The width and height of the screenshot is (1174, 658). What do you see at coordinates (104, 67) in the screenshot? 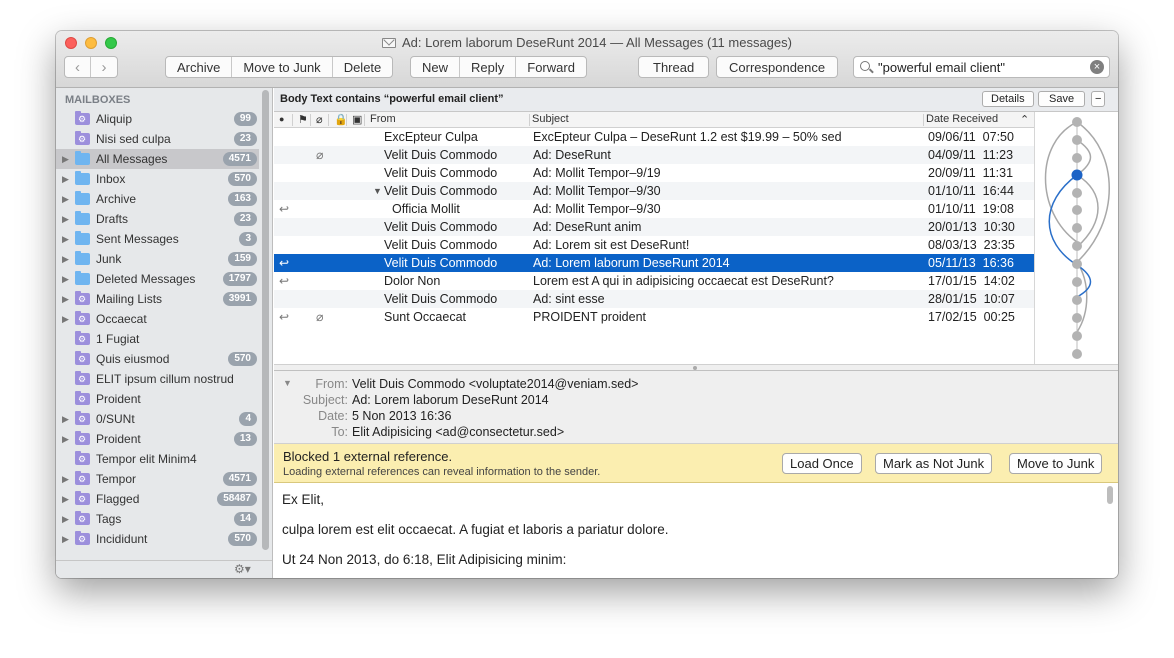
I see `forward-nav-button: ›` at bounding box center [104, 67].